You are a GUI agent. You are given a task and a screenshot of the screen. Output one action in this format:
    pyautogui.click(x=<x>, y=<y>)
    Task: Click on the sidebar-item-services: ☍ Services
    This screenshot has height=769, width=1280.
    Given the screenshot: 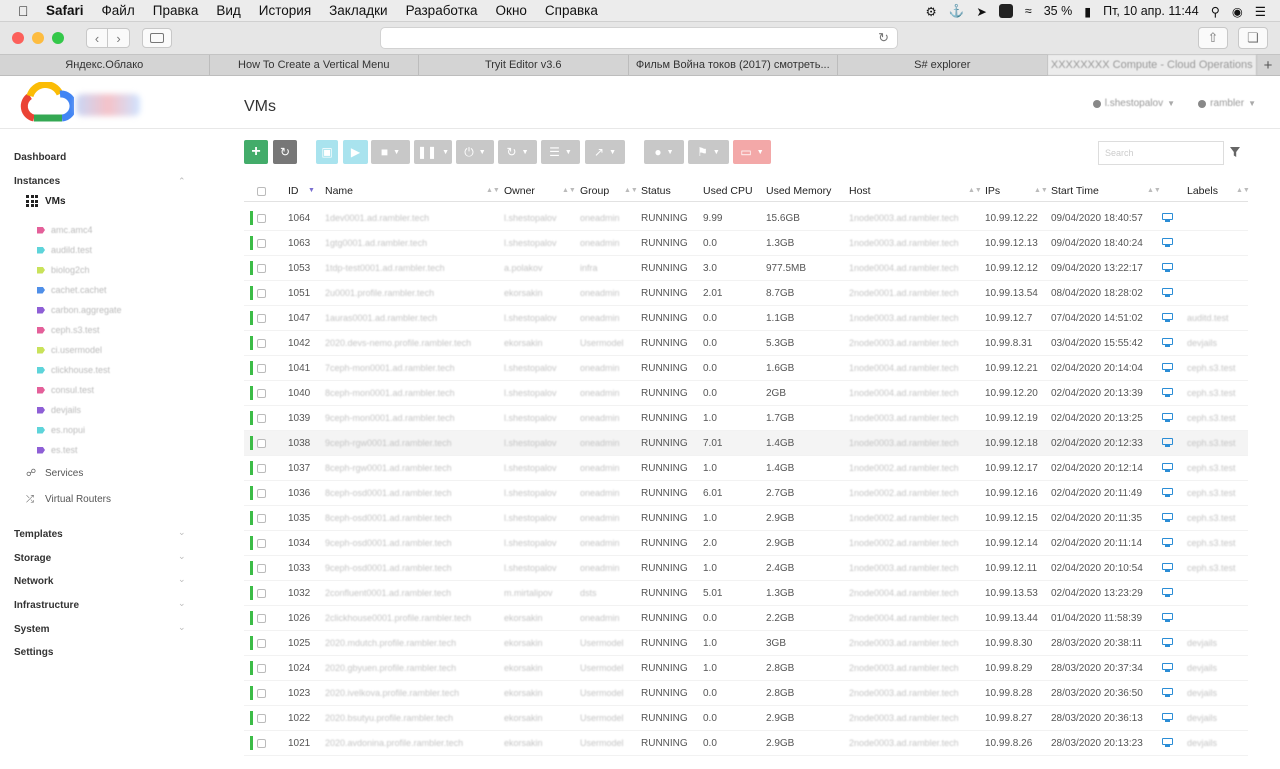 What is the action you would take?
    pyautogui.click(x=54, y=473)
    